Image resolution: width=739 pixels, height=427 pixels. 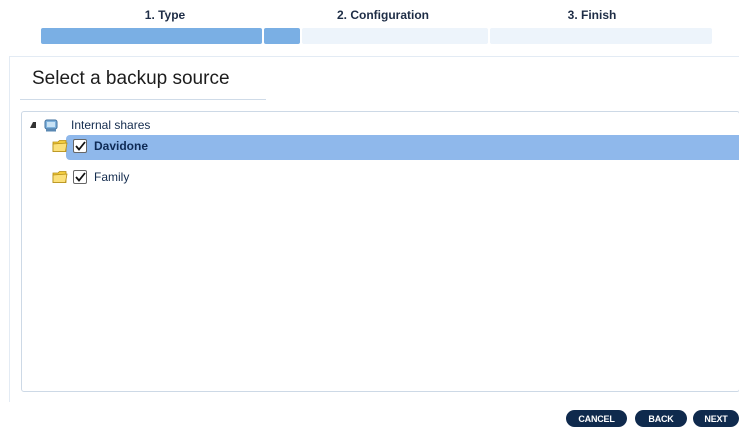 I want to click on wizard-steps: 1. Type 2. Configuration 3. Finish, so click(x=376, y=17).